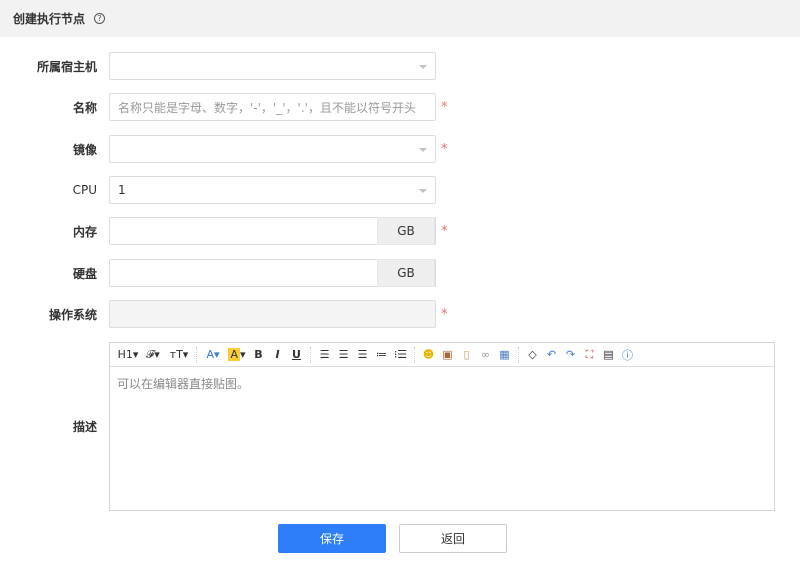 This screenshot has width=800, height=564. I want to click on code-icon: ▯, so click(466, 354).